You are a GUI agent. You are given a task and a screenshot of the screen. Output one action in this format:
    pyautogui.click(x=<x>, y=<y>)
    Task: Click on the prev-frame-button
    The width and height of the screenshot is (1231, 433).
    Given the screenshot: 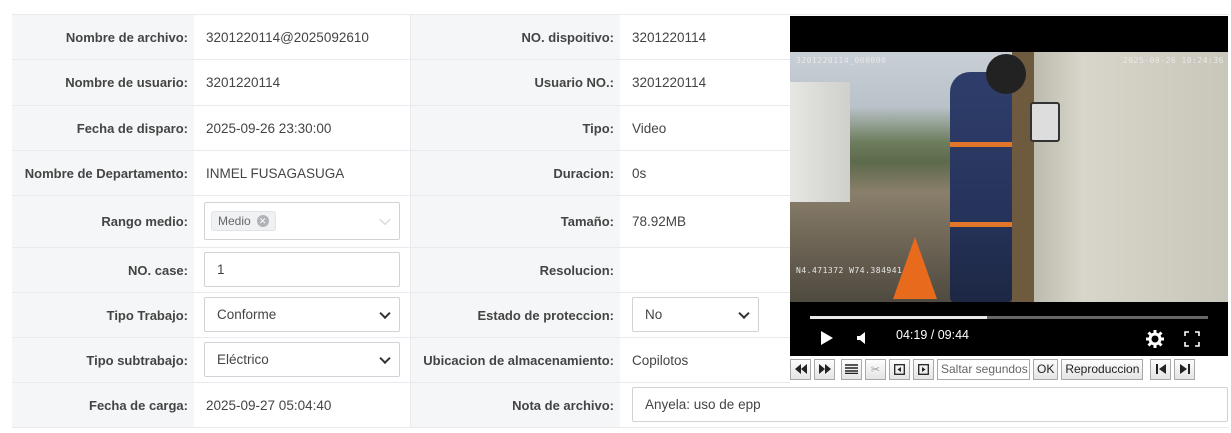 What is the action you would take?
    pyautogui.click(x=899, y=369)
    